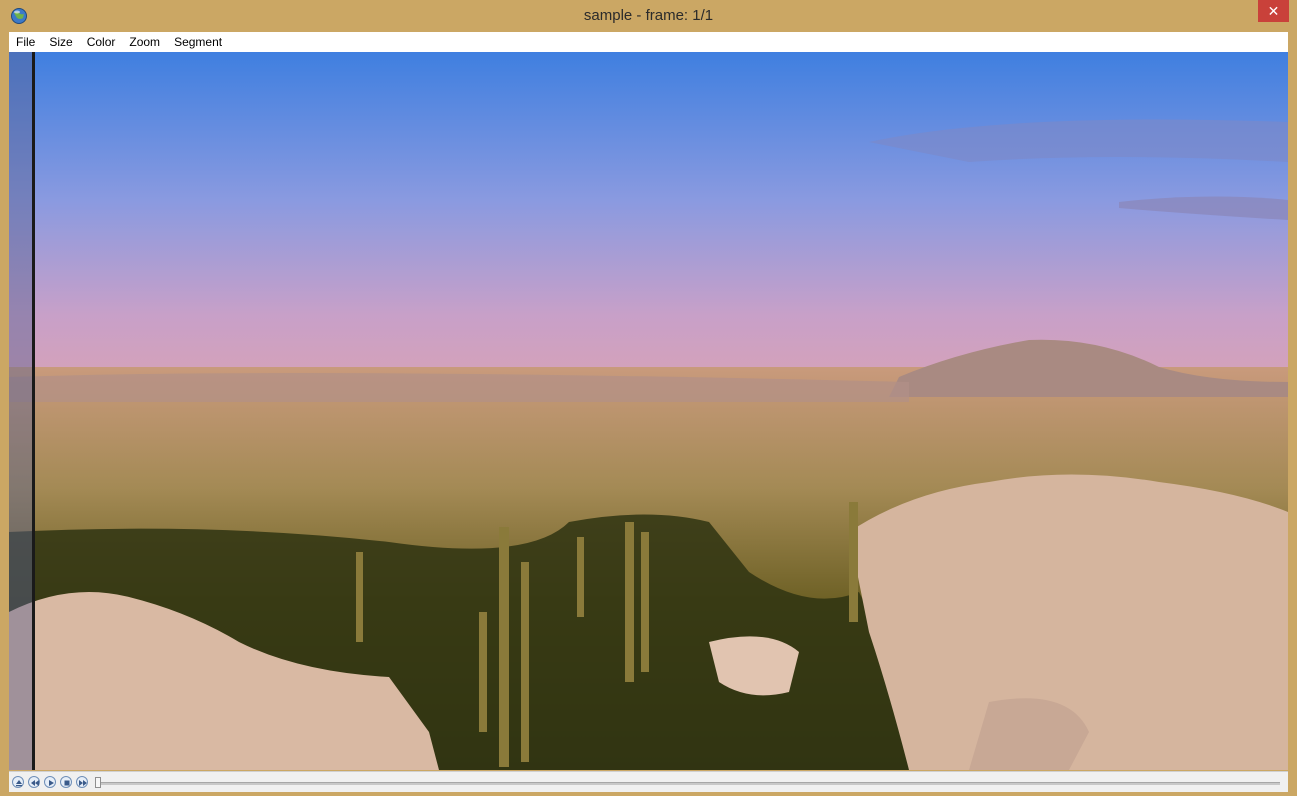 Image resolution: width=1297 pixels, height=796 pixels. What do you see at coordinates (60, 42) in the screenshot?
I see `menu-size: Size` at bounding box center [60, 42].